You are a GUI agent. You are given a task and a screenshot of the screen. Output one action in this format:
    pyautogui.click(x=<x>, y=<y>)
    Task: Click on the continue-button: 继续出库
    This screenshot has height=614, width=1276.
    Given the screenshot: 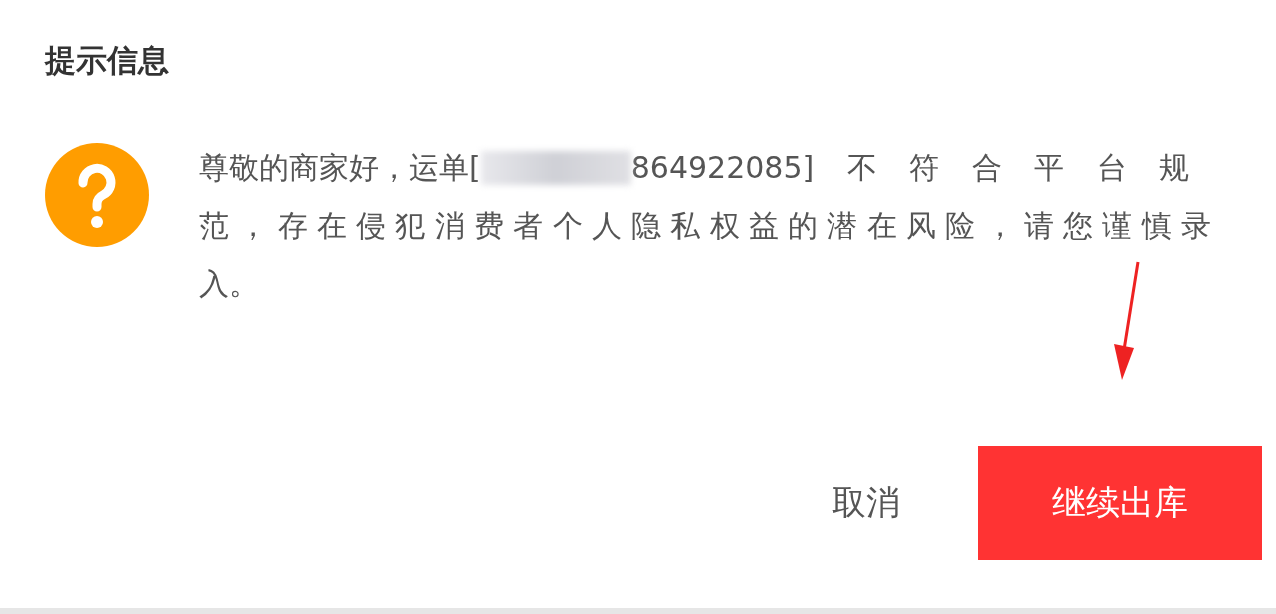 What is the action you would take?
    pyautogui.click(x=1120, y=503)
    